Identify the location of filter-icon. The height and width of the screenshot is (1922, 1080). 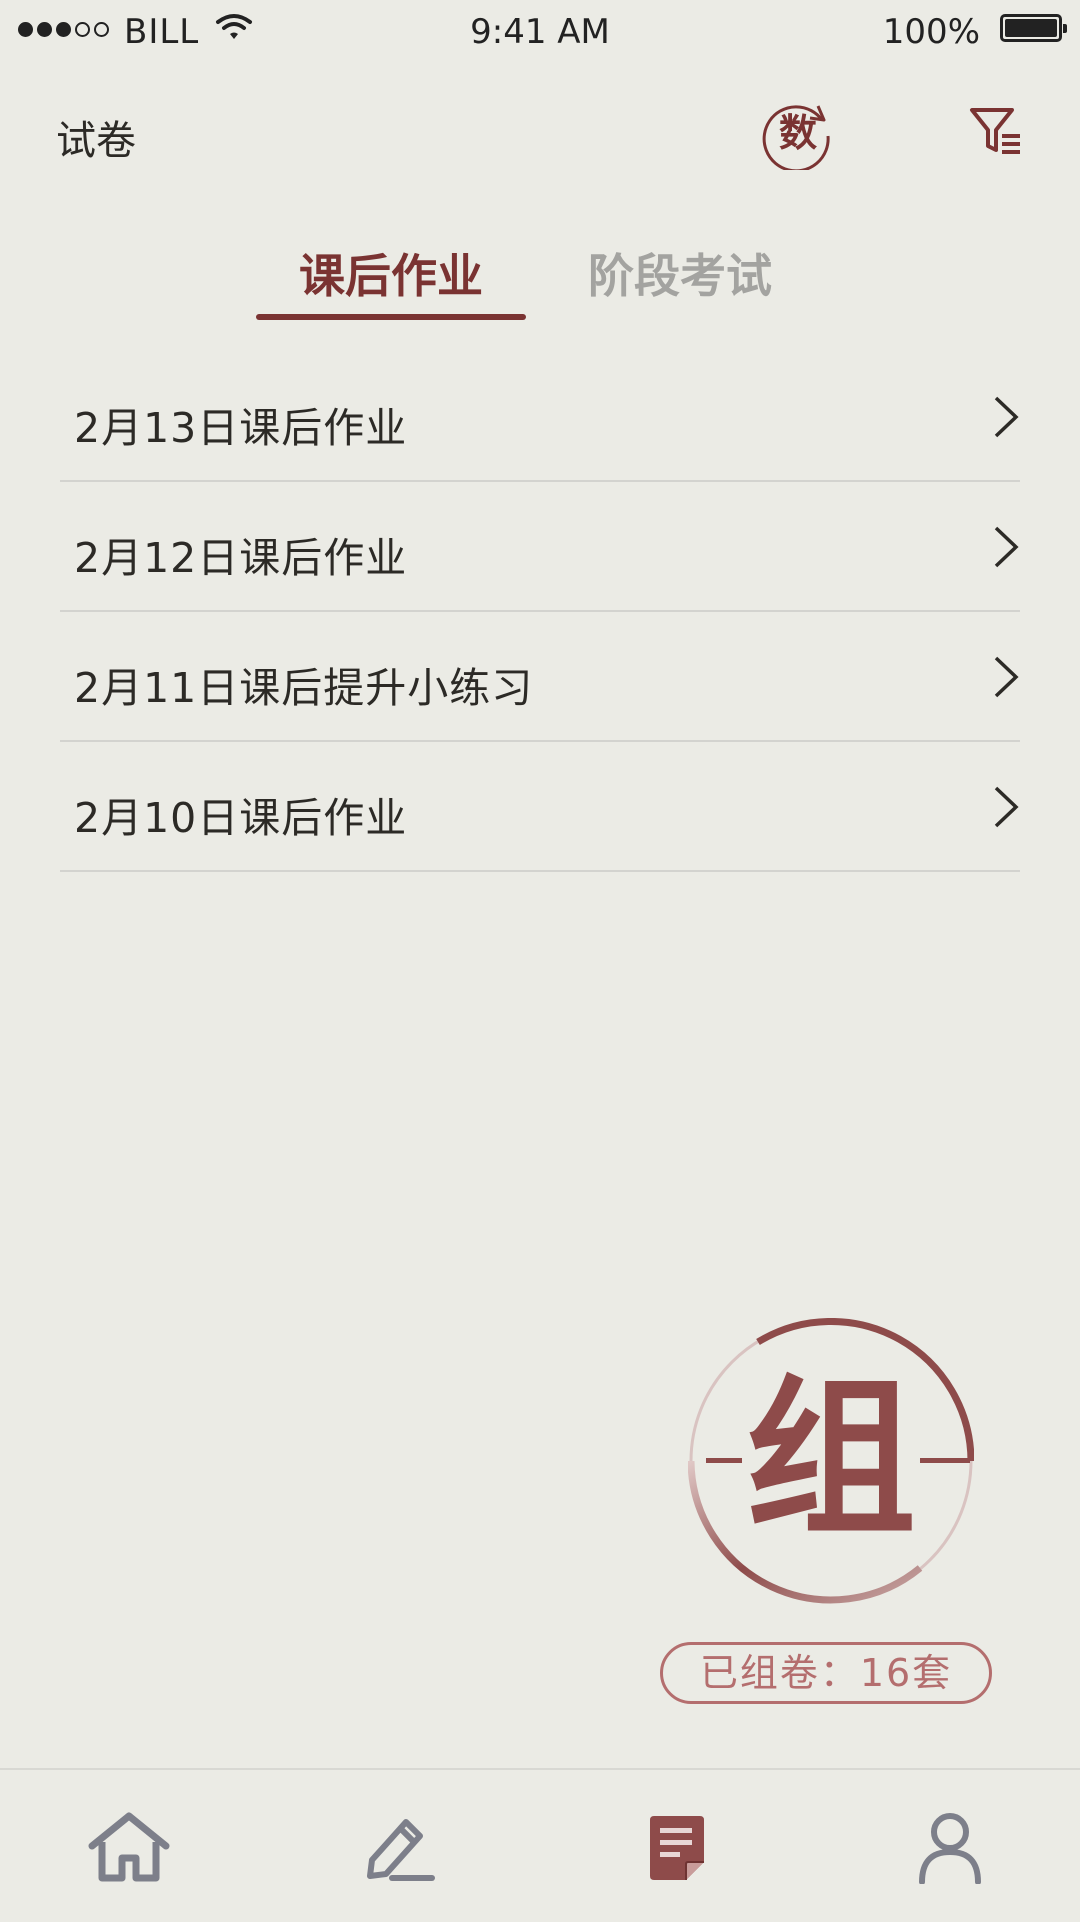
(995, 131).